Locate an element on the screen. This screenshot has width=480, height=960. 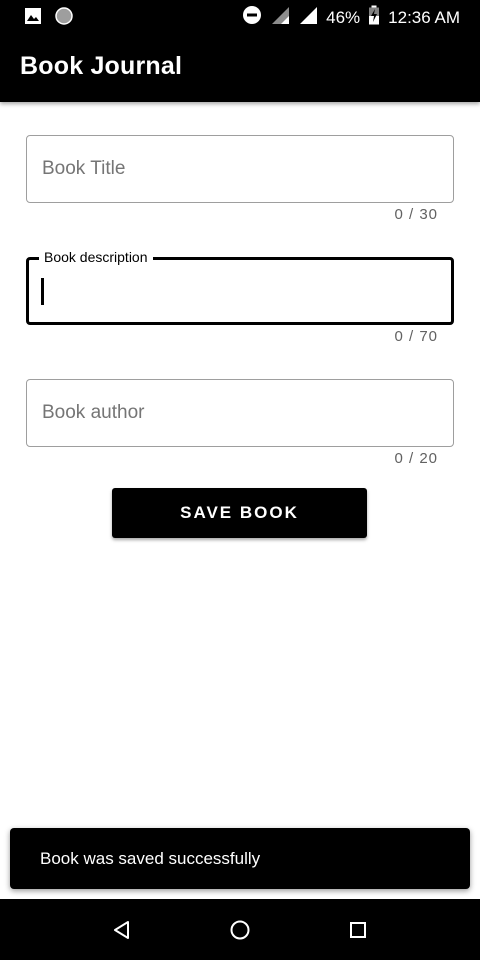
save-book-button: SAVE BOOK is located at coordinates (239, 513).